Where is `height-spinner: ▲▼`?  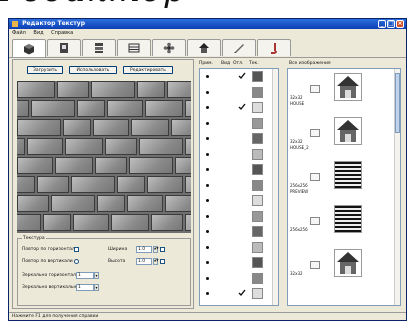 height-spinner: ▲▼ is located at coordinates (156, 261).